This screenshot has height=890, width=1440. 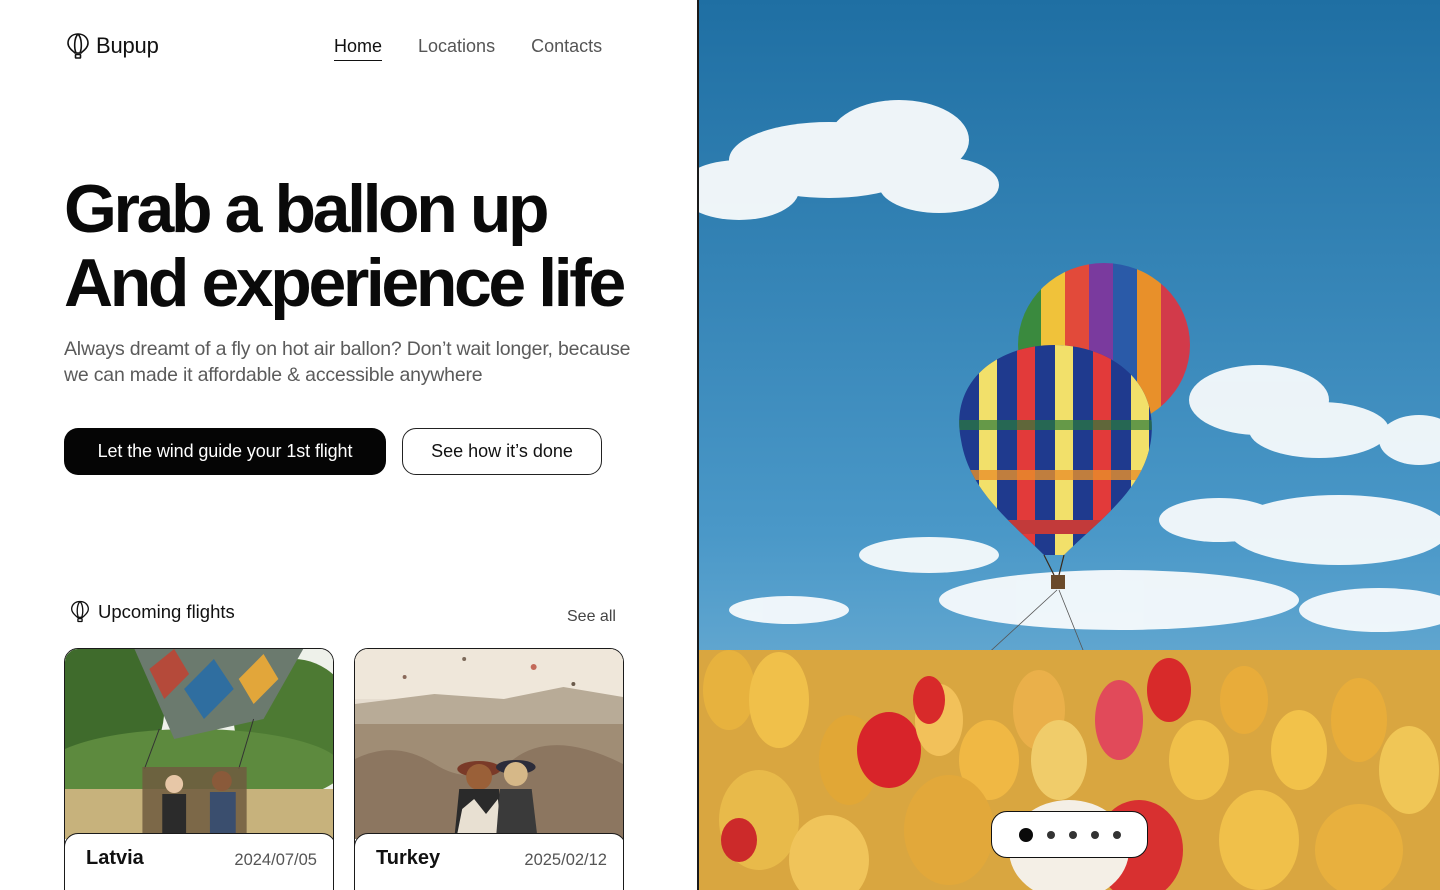 I want to click on flight-date: 2024/07/05, so click(x=275, y=860).